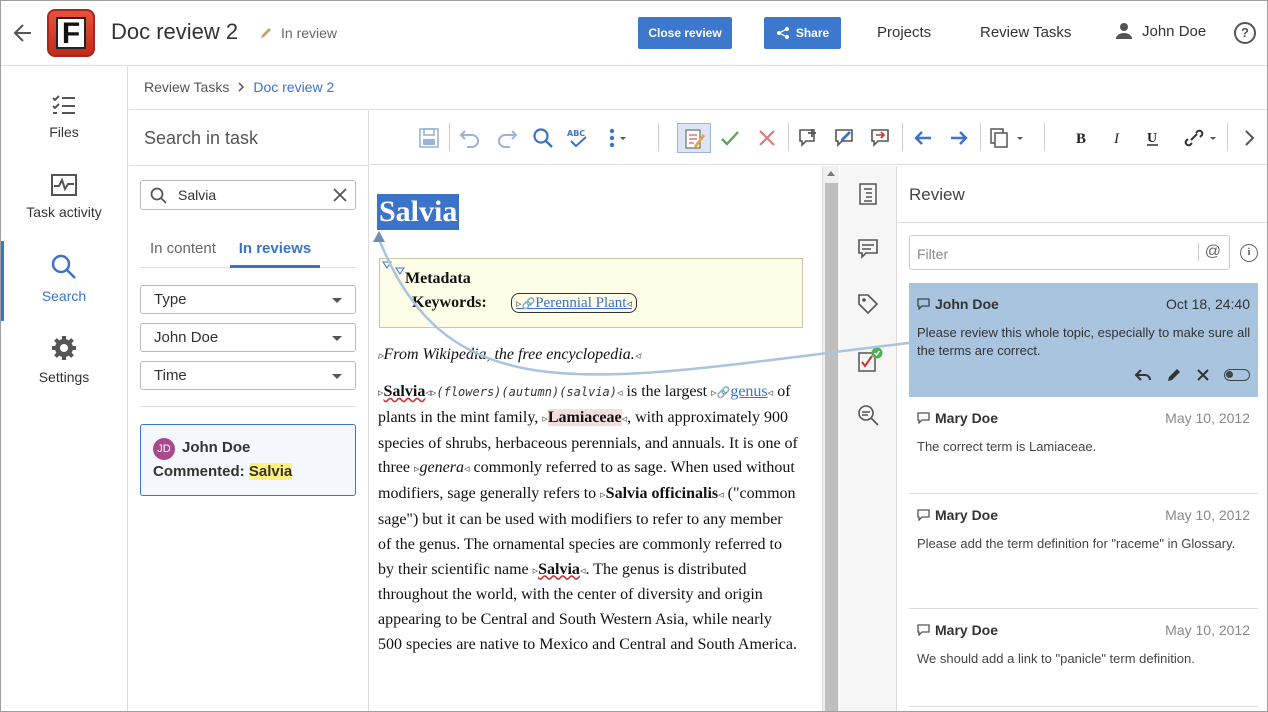  I want to click on add-comment-icon, so click(809, 138).